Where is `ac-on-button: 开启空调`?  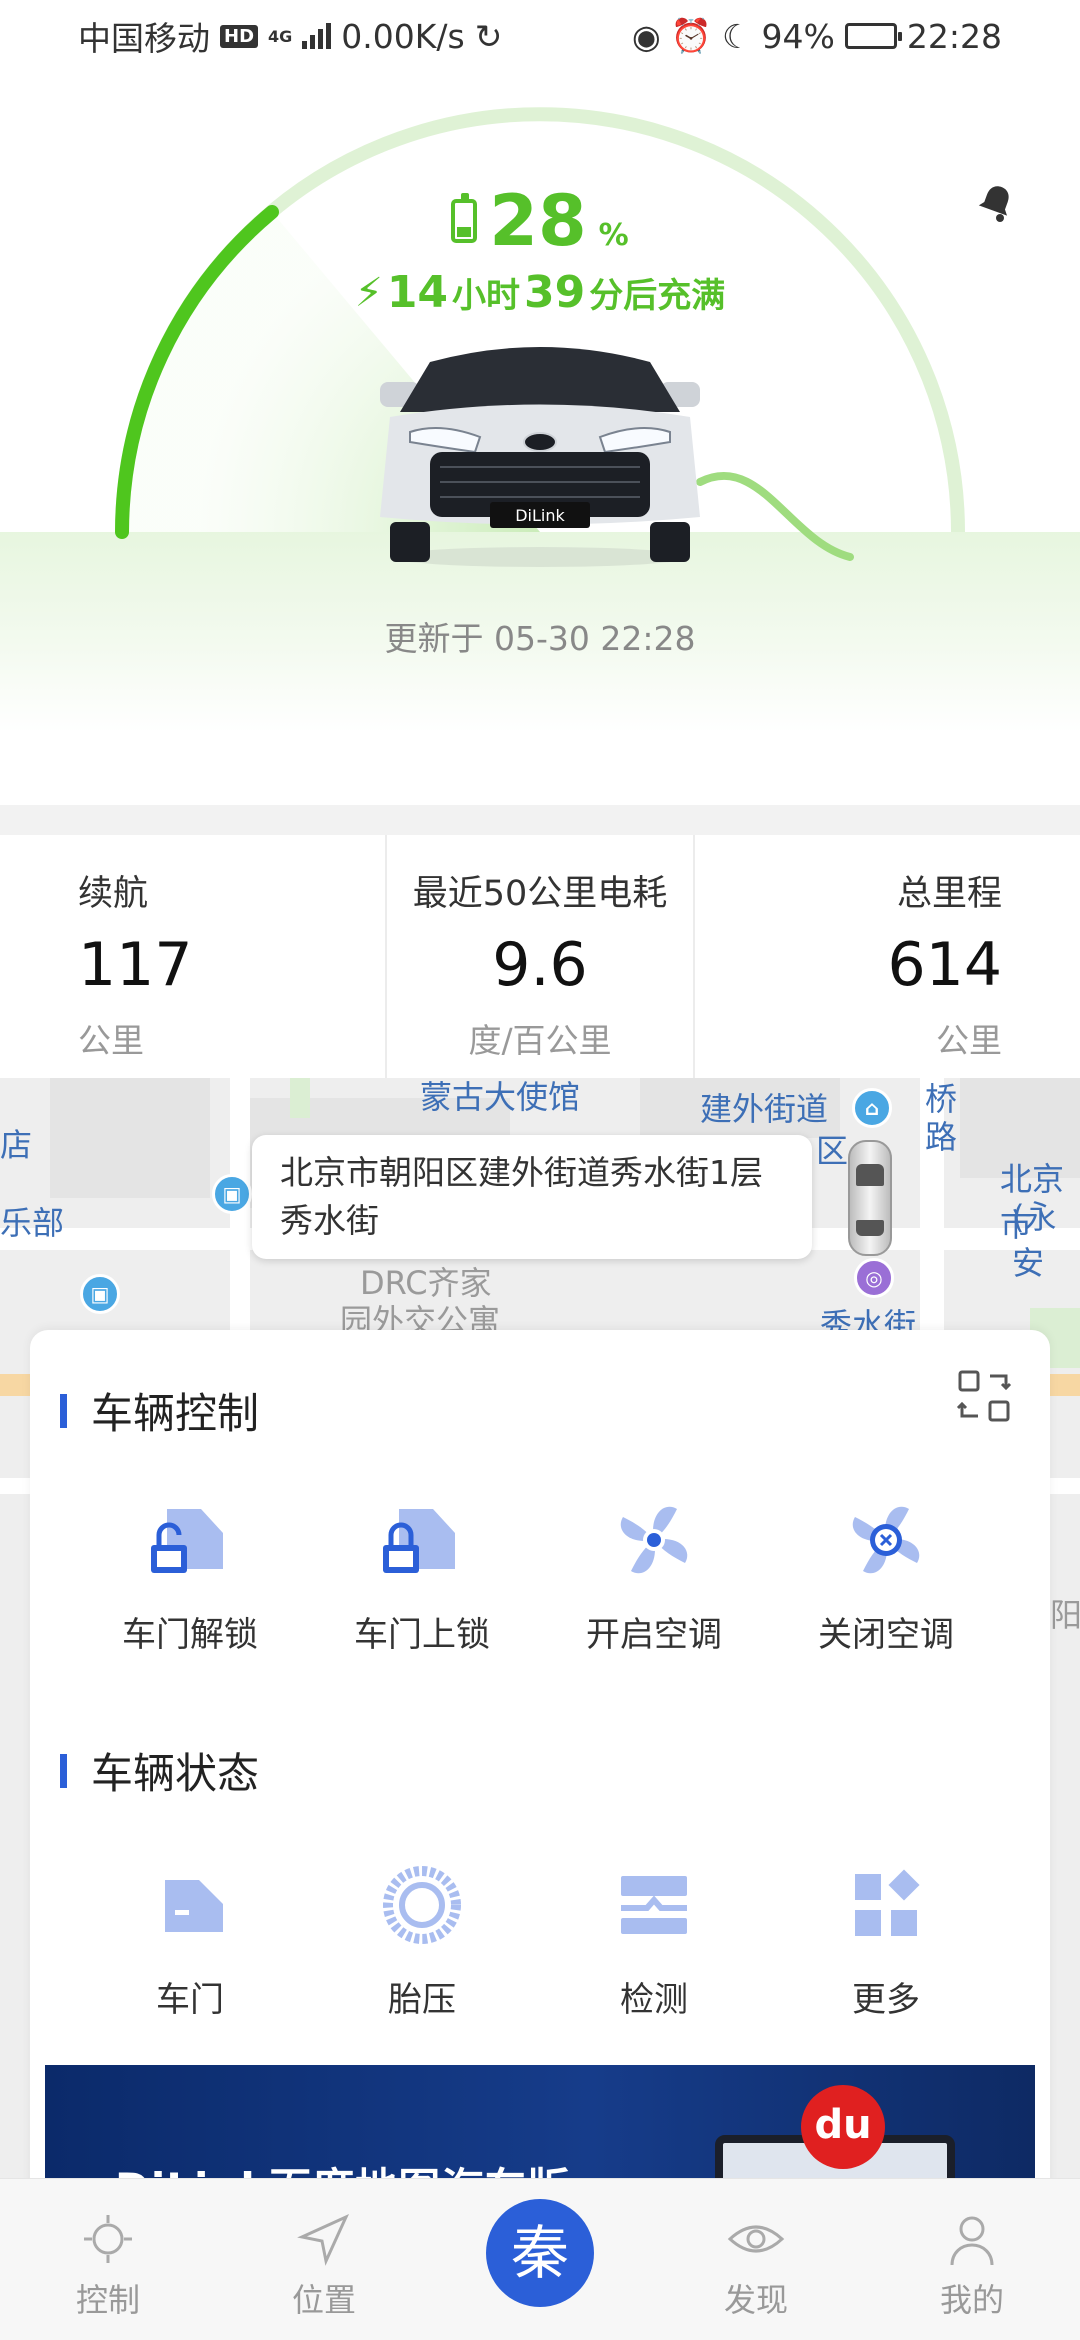
ac-on-button: 开启空调 is located at coordinates (654, 1575).